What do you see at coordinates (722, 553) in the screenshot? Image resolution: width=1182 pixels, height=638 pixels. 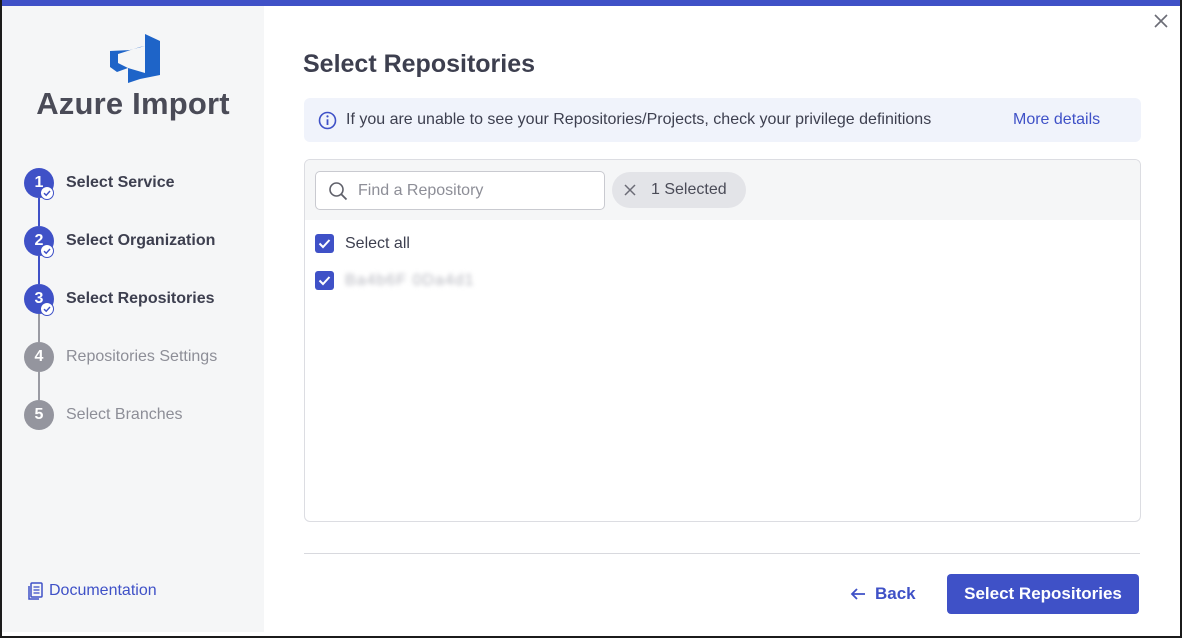 I see `footer-divider` at bounding box center [722, 553].